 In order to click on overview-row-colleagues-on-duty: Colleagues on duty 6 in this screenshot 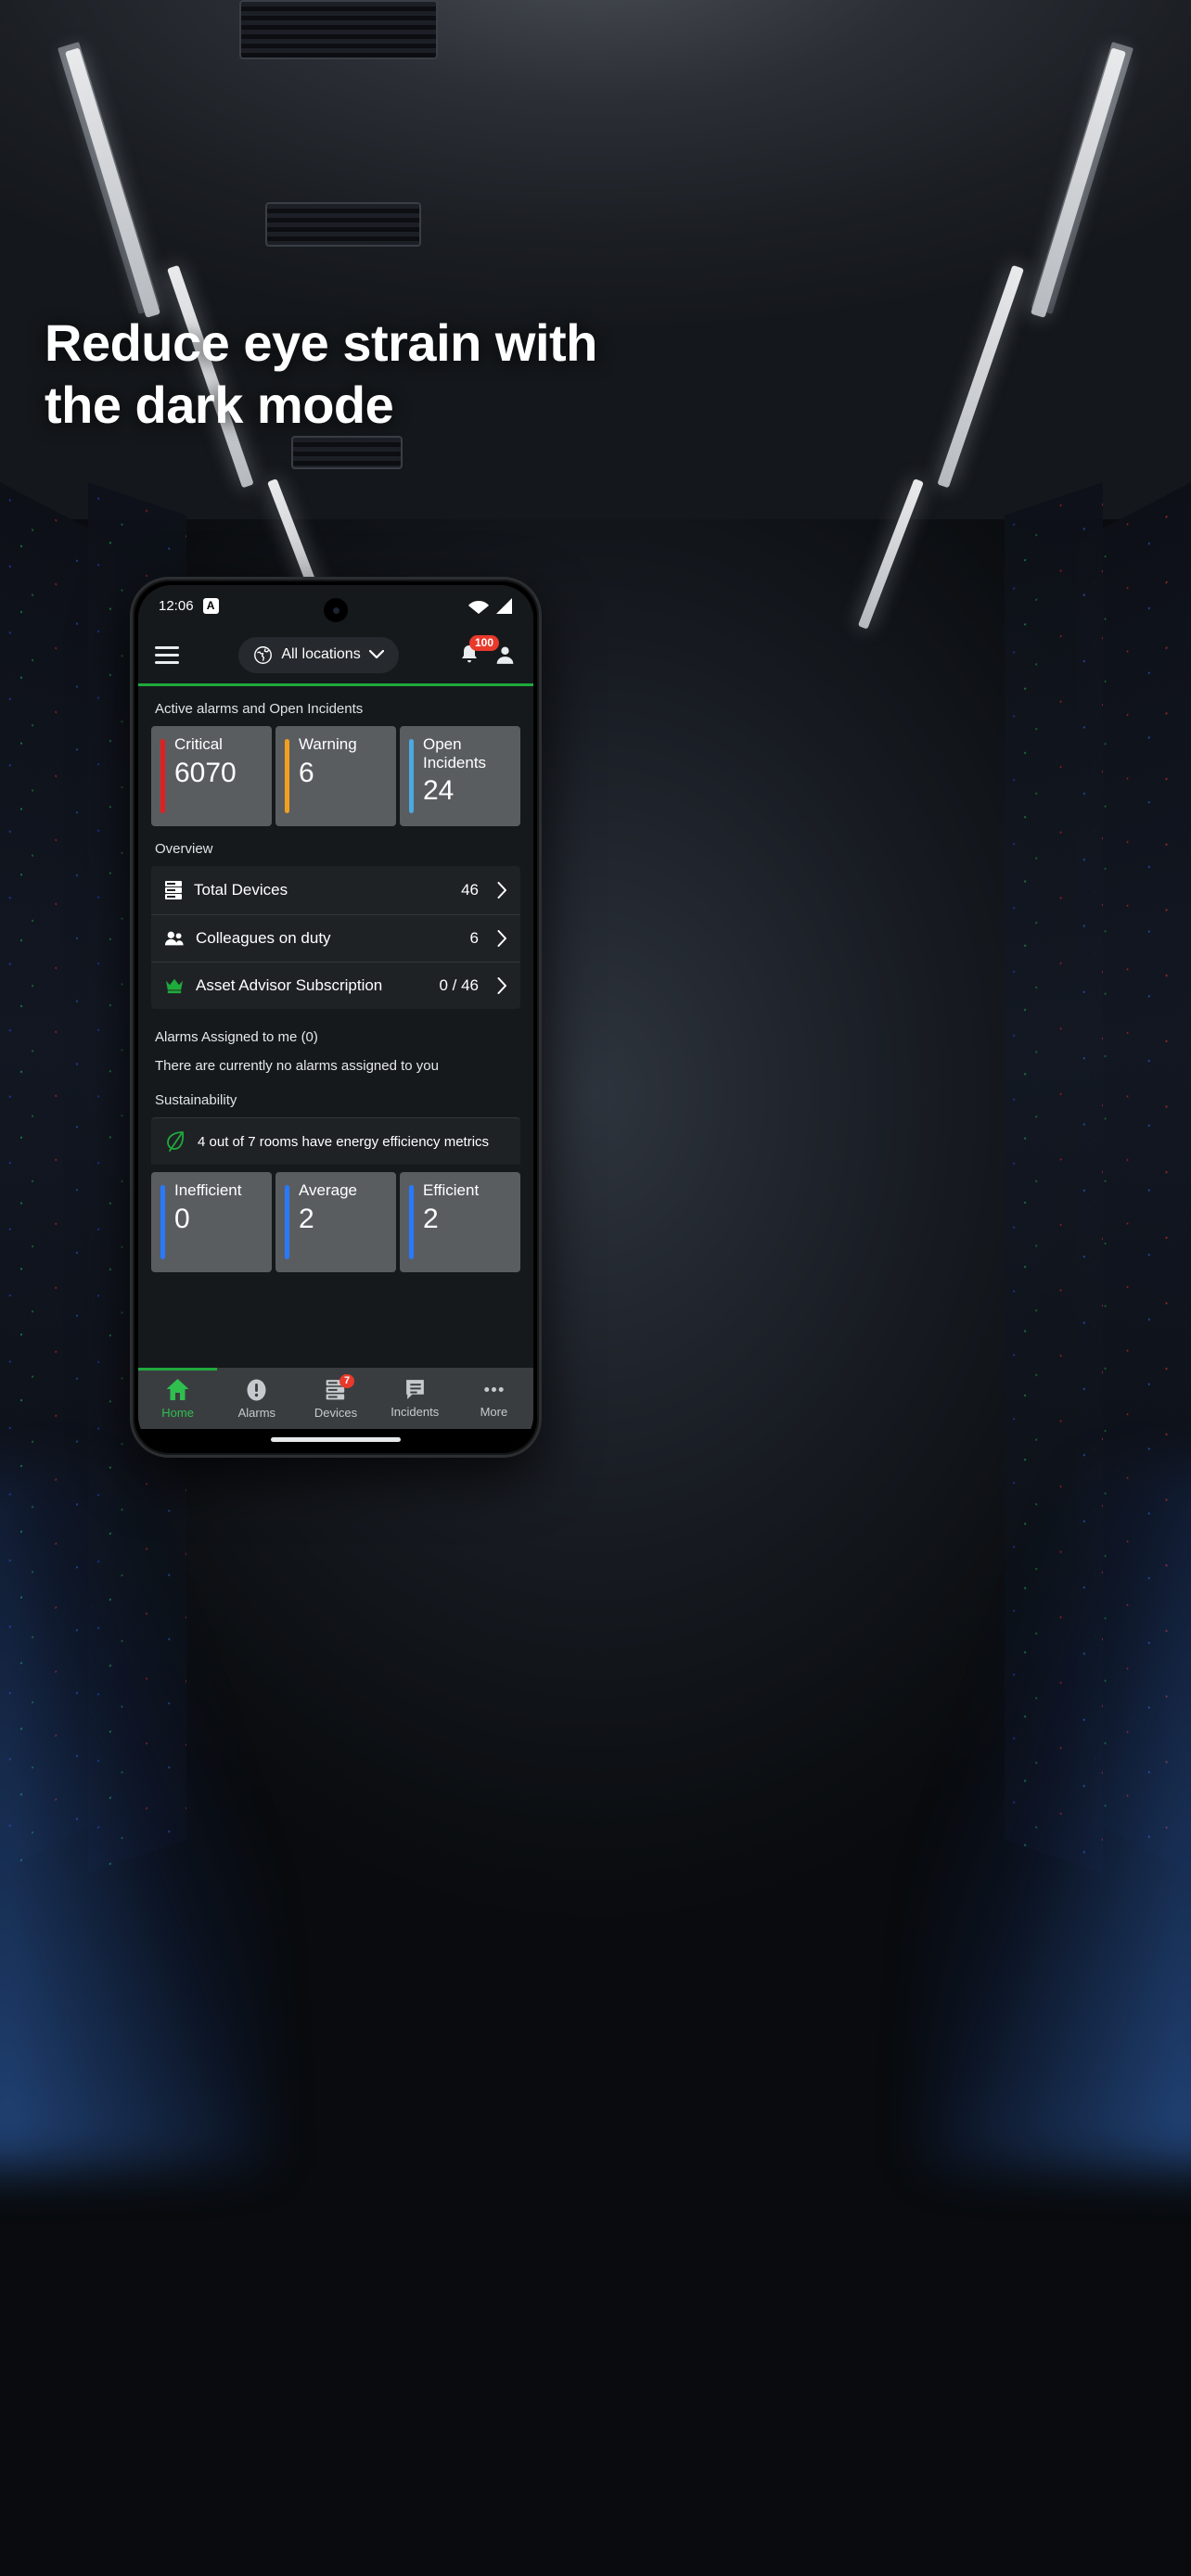, I will do `click(335, 939)`.